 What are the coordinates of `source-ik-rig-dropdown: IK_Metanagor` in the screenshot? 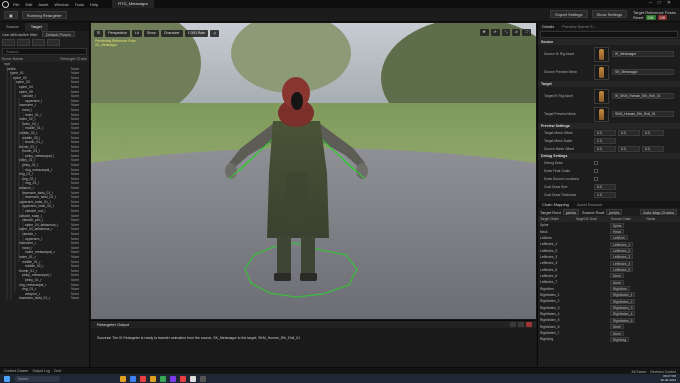 It's located at (643, 54).